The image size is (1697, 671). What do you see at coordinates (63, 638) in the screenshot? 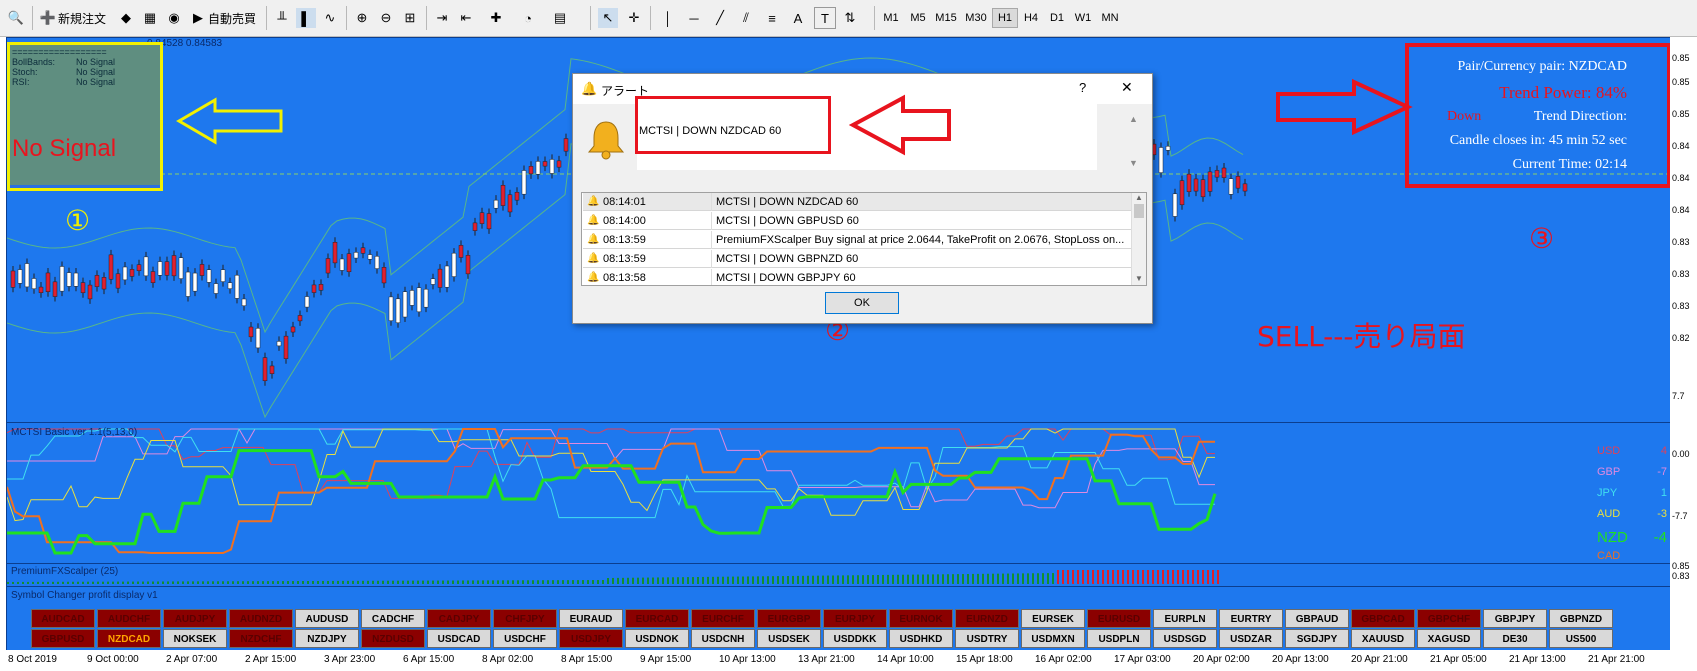
I see `symbol-button-gbpusd: GBPUSD` at bounding box center [63, 638].